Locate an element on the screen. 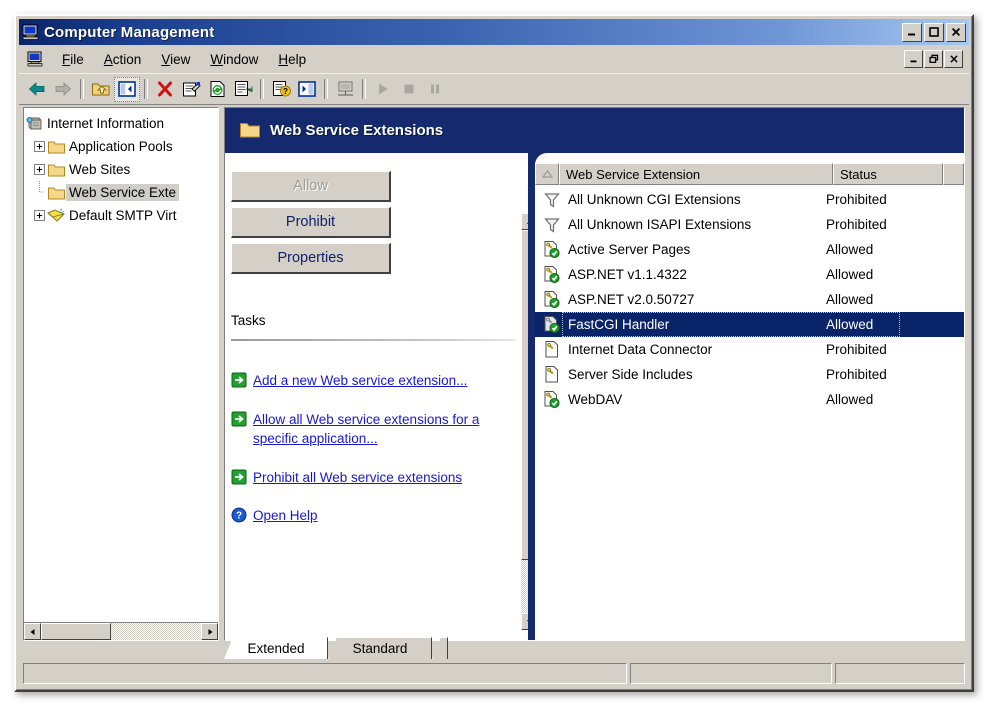 The image size is (1000, 720). tree-item-internet-information: Internet Information is located at coordinates (121, 123).